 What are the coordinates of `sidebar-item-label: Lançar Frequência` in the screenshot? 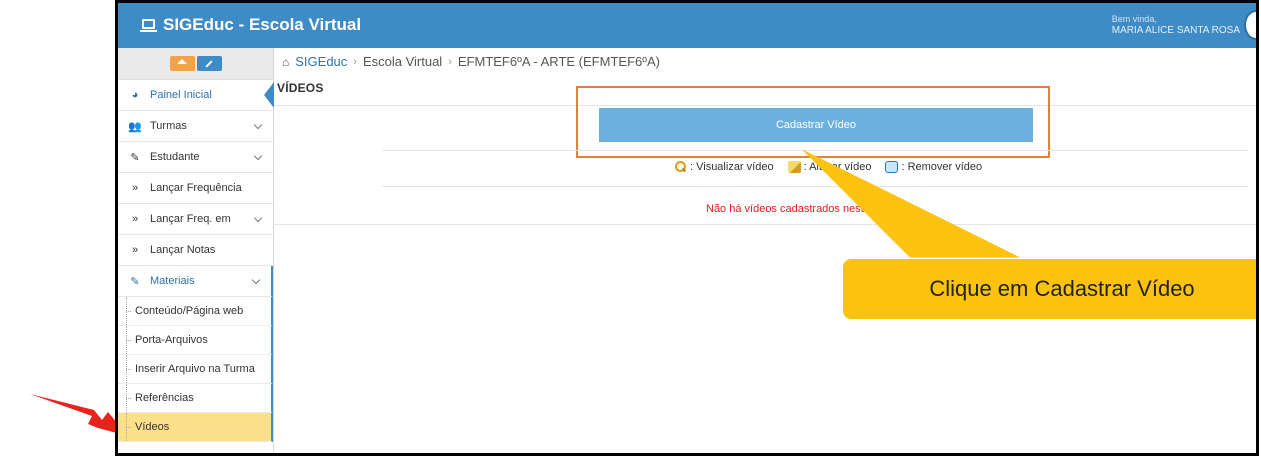 It's located at (196, 188).